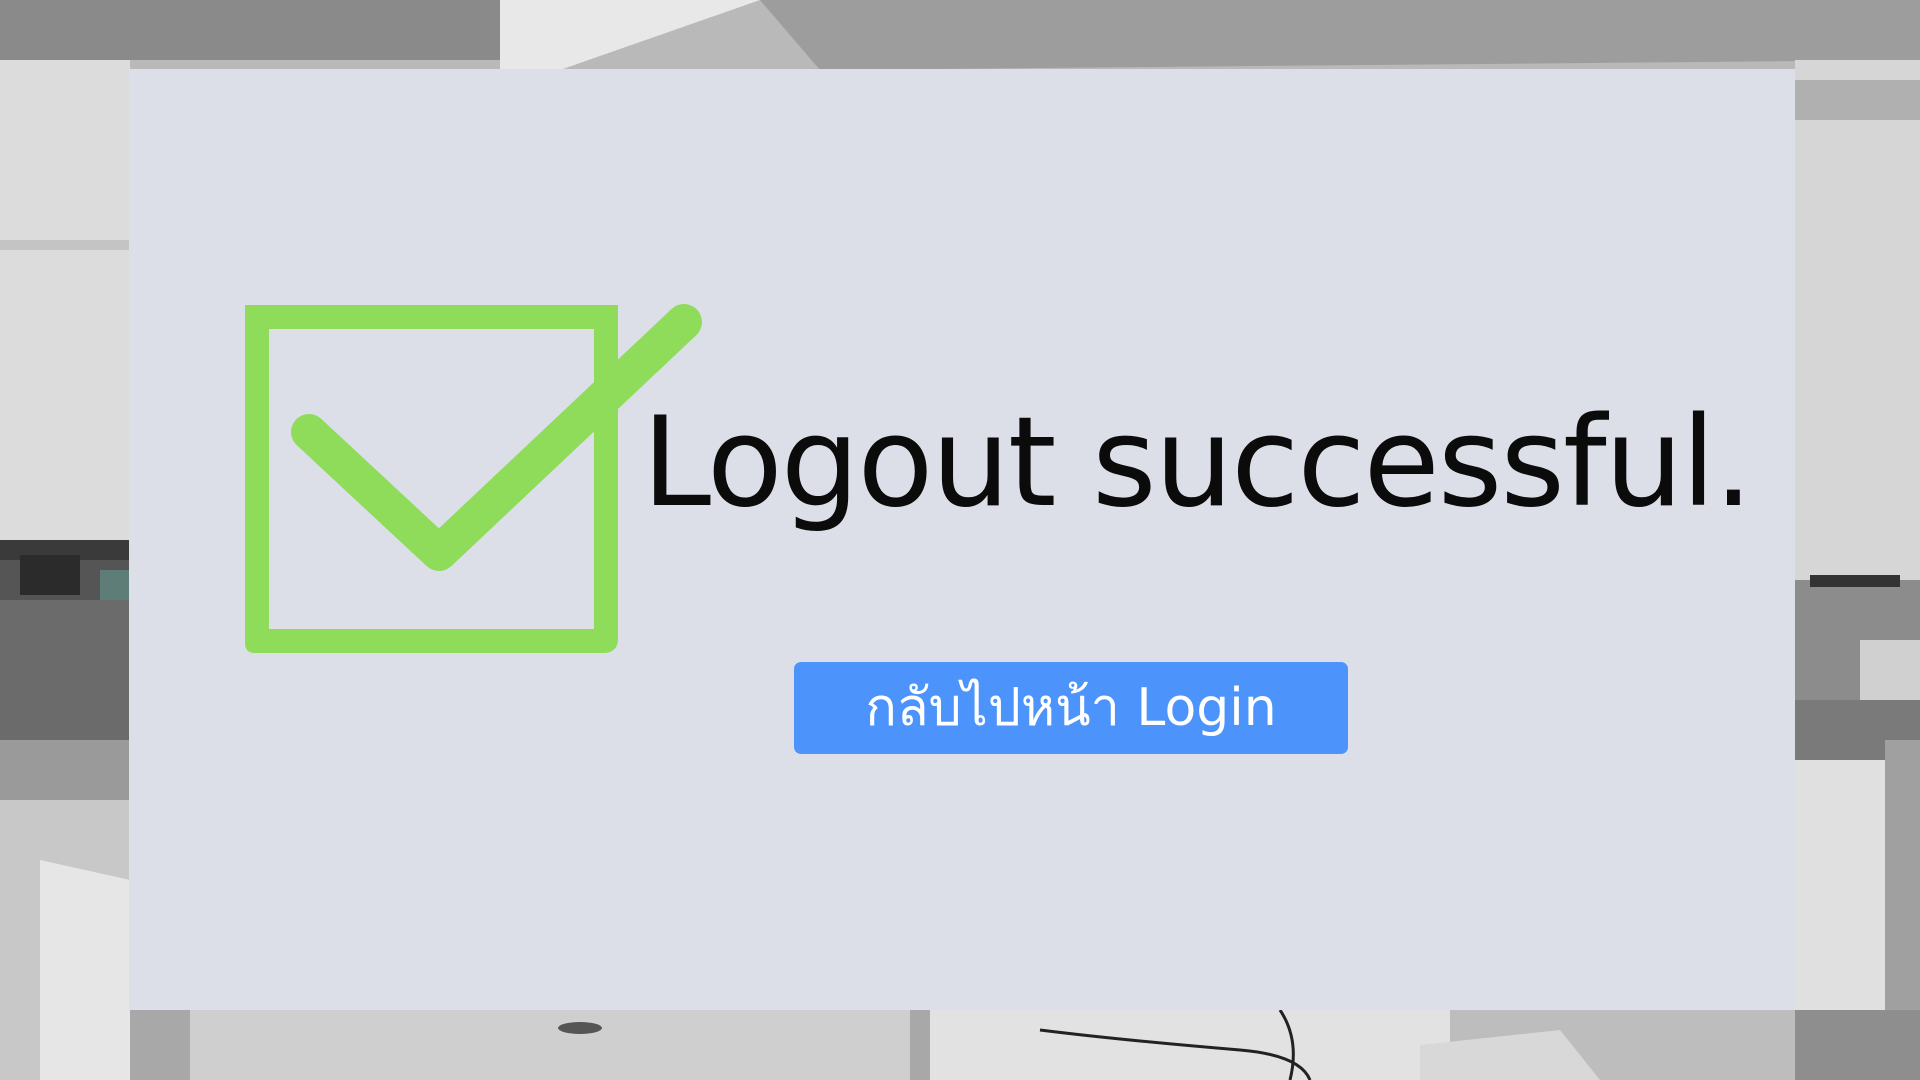 This screenshot has height=1080, width=1920. Describe the element at coordinates (473, 478) in the screenshot. I see `check-box-icon` at that location.